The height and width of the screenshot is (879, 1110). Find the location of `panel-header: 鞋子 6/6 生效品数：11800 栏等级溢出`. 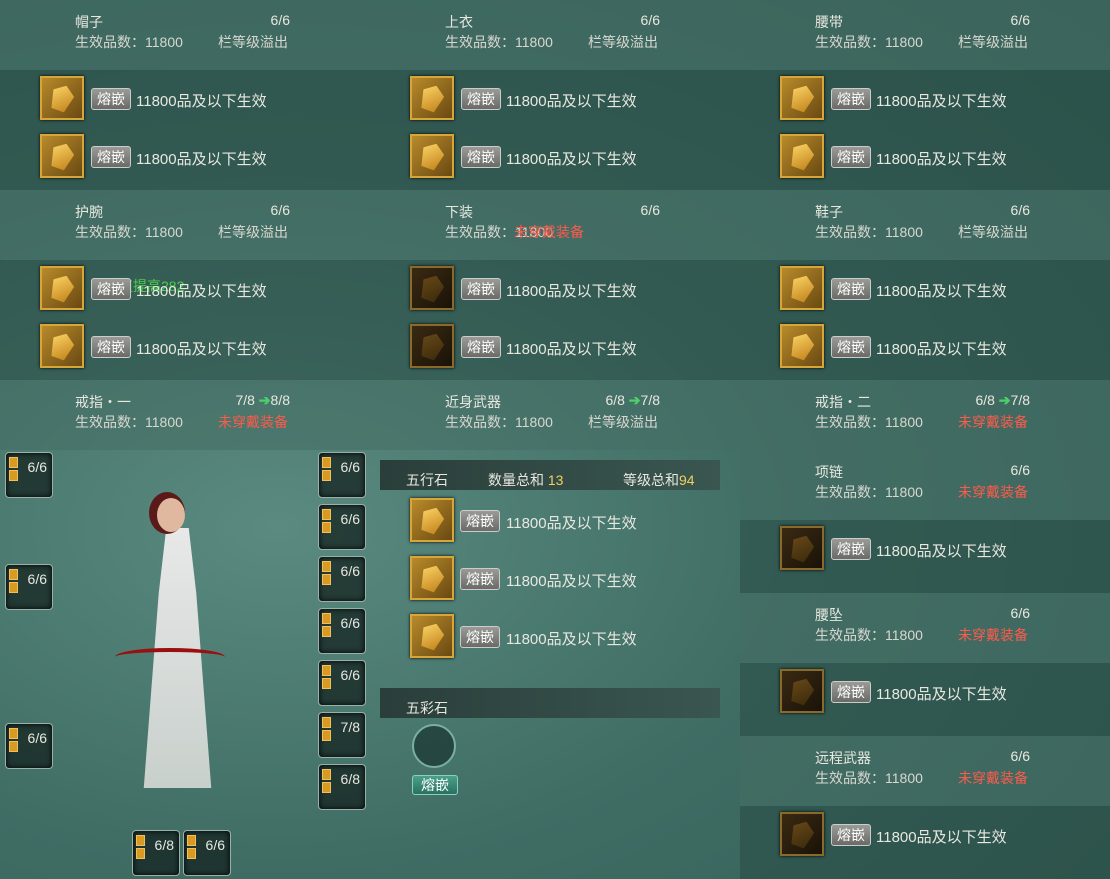

panel-header: 鞋子 6/6 生效品数：11800 栏等级溢出 is located at coordinates (925, 225).